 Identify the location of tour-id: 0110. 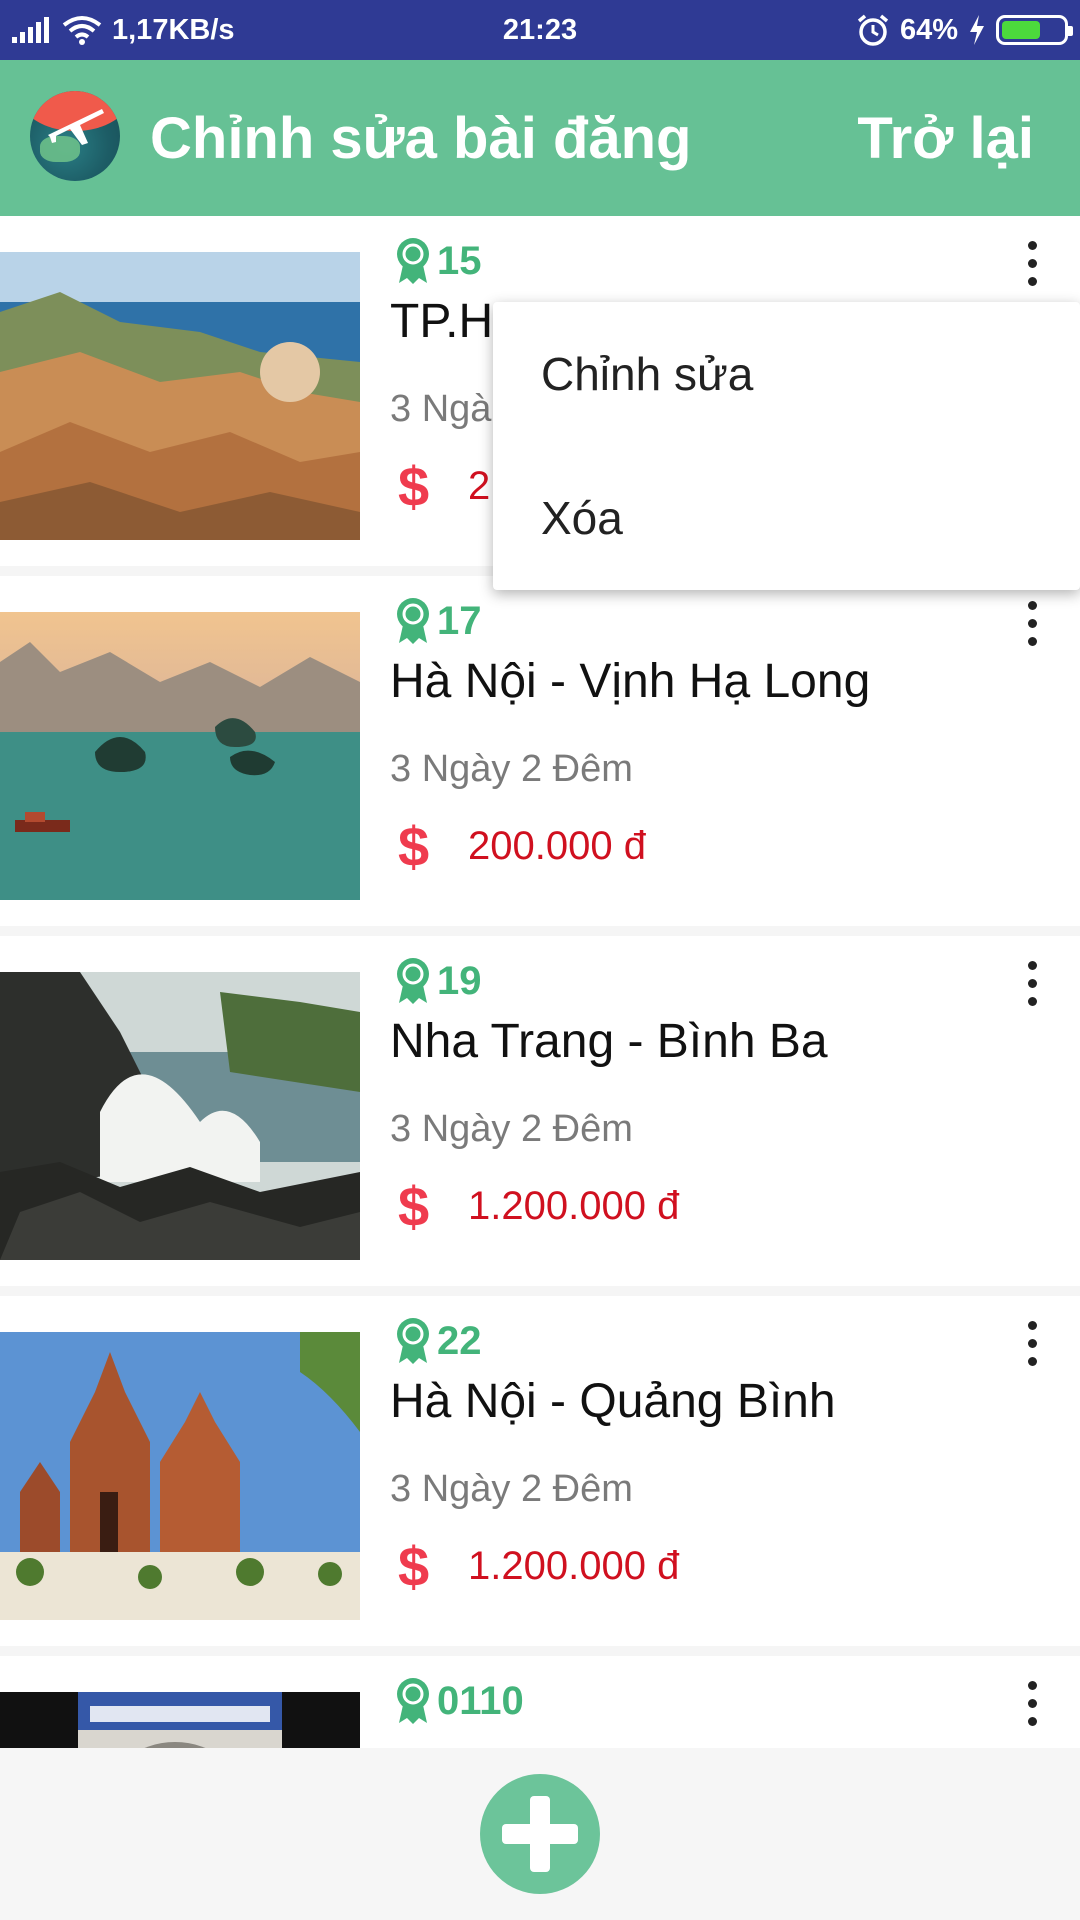
(480, 1700).